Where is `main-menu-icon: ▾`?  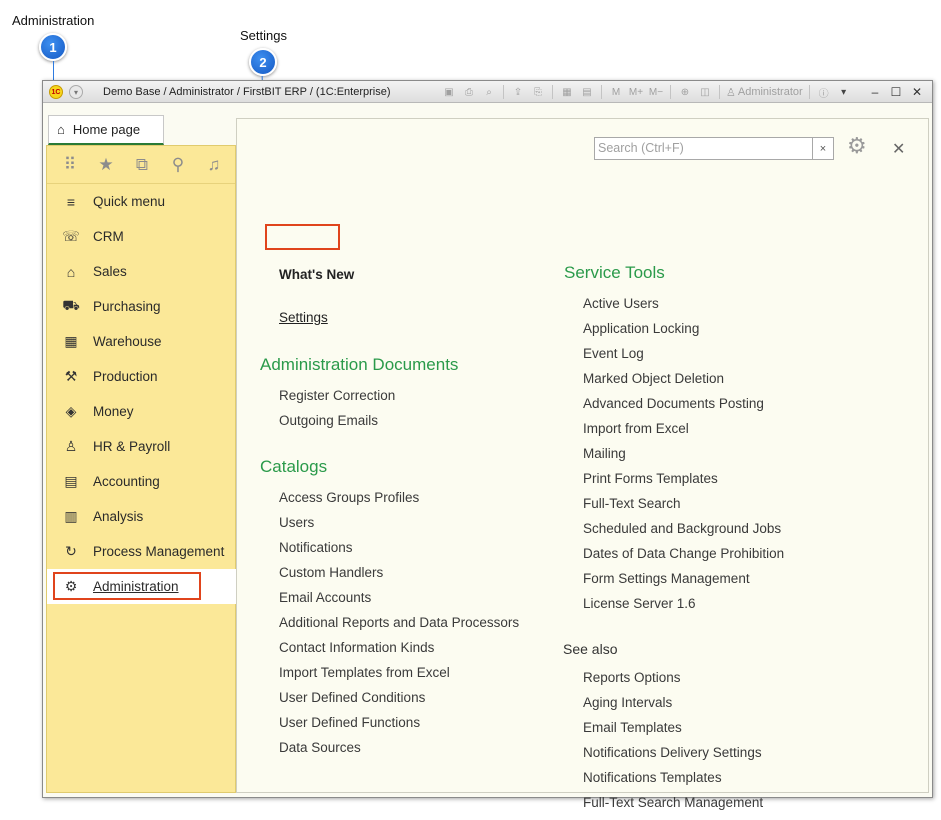
main-menu-icon: ▾ is located at coordinates (76, 92).